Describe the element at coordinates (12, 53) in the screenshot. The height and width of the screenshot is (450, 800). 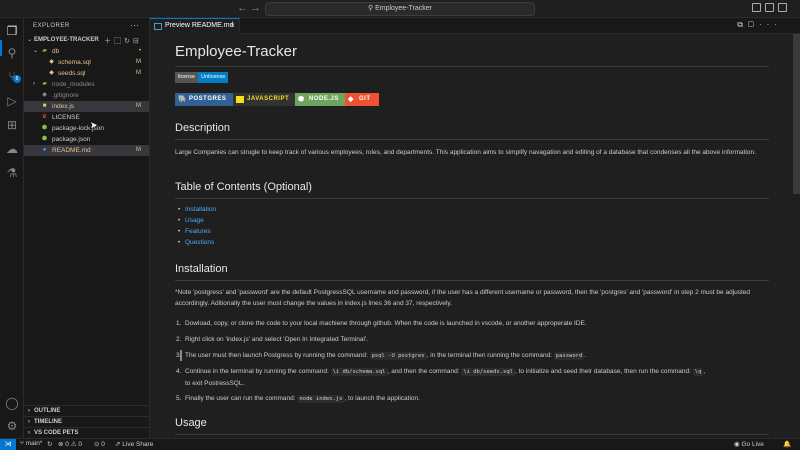
I see `search-icon: ⚲` at that location.